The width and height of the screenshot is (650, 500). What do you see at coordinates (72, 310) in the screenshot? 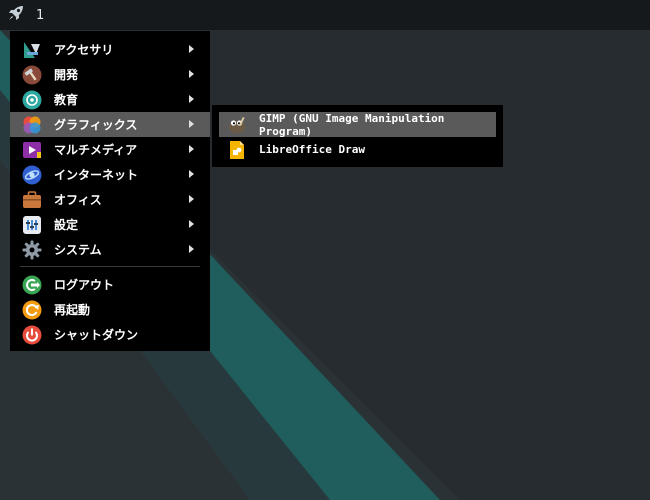
I see `menu-item-label: 再起動` at bounding box center [72, 310].